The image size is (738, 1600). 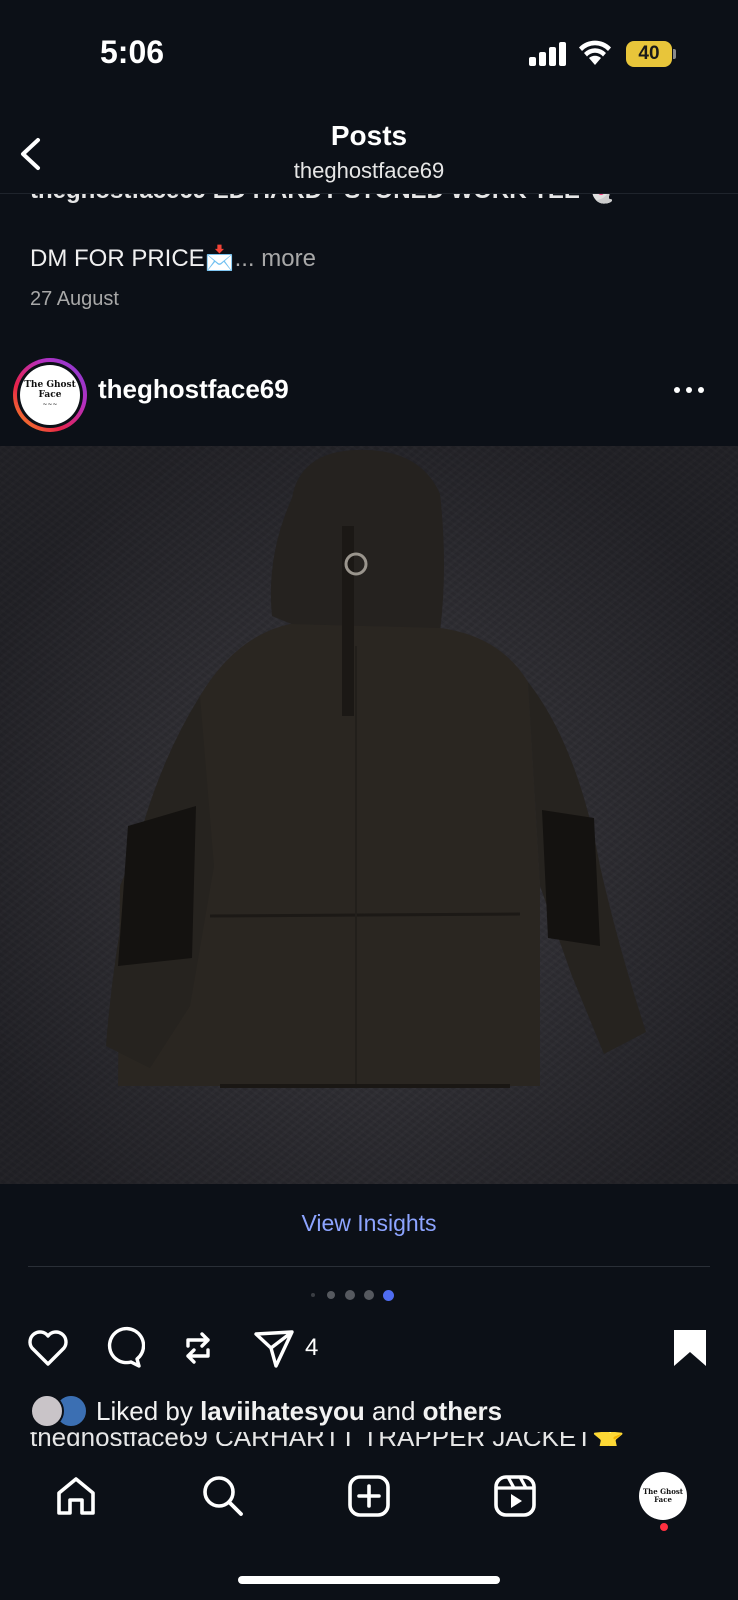 I want to click on wifi-icon, so click(x=595, y=52).